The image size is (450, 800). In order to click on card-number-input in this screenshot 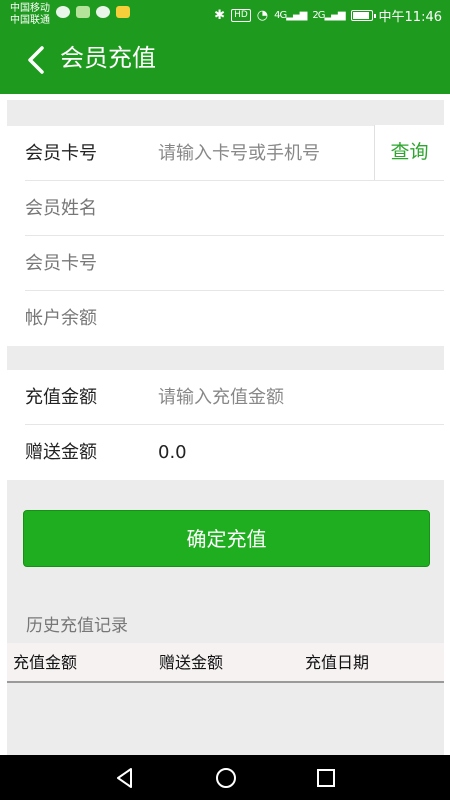, I will do `click(258, 153)`.